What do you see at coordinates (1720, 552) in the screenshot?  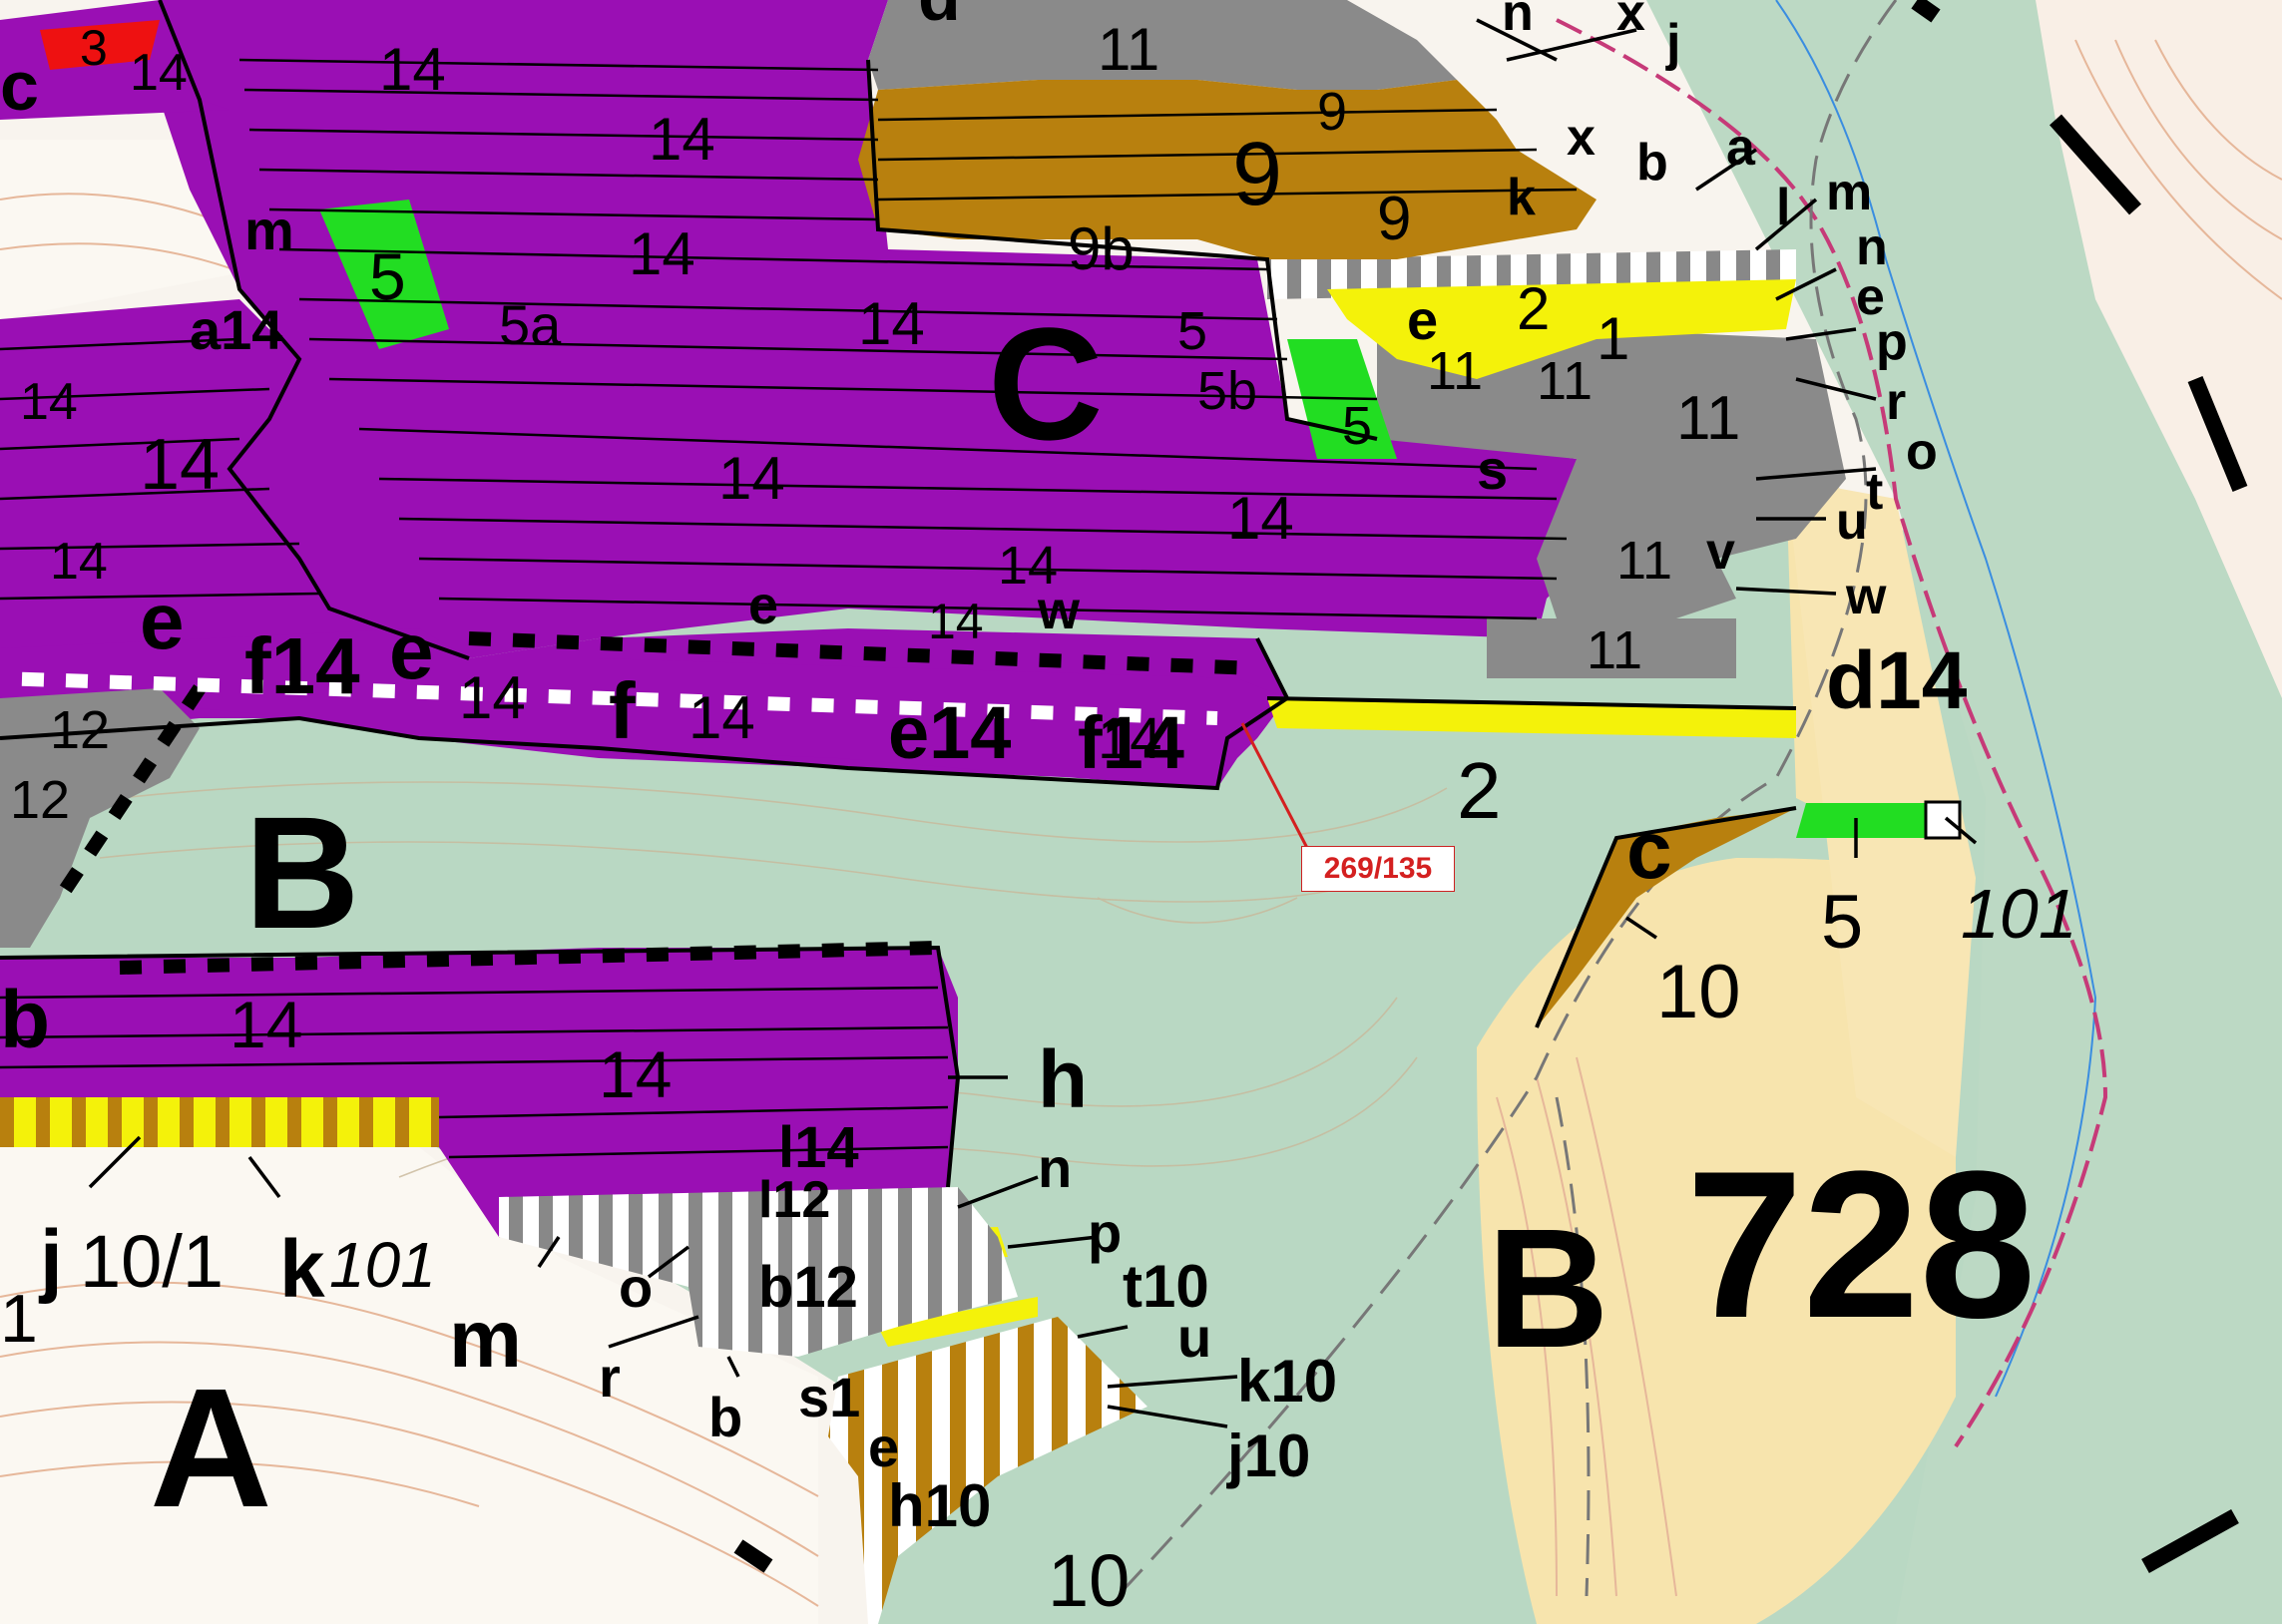 I see `label-v-right: v` at bounding box center [1720, 552].